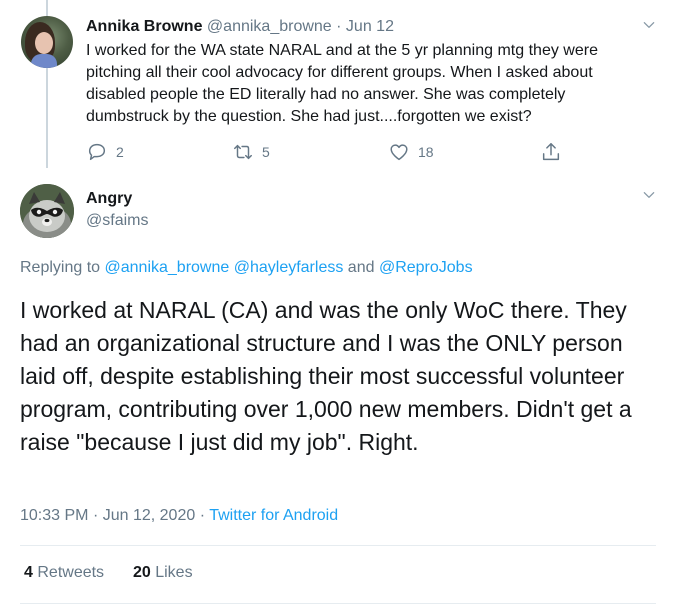  I want to click on raccoon-avatar-image, so click(47, 211).